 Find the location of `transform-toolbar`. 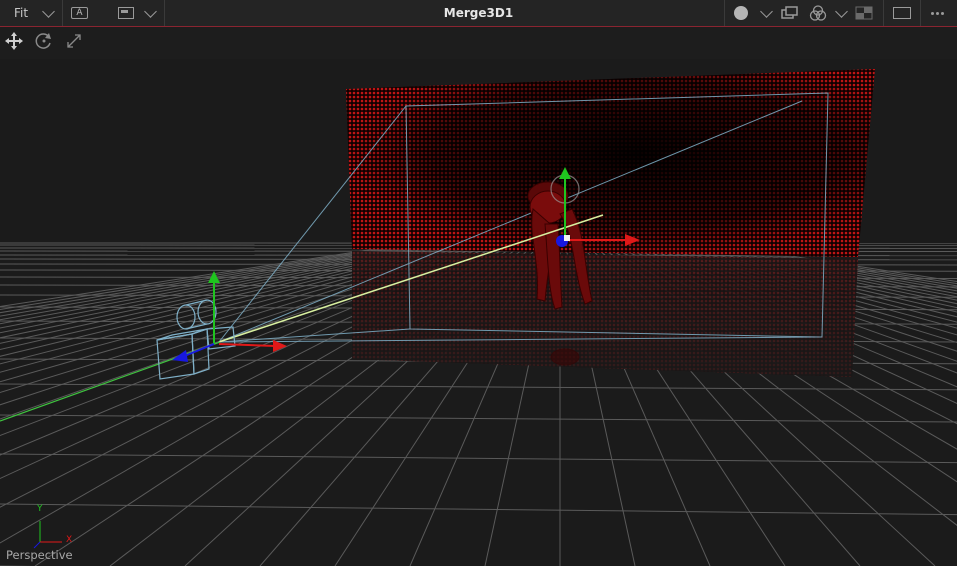

transform-toolbar is located at coordinates (478, 43).